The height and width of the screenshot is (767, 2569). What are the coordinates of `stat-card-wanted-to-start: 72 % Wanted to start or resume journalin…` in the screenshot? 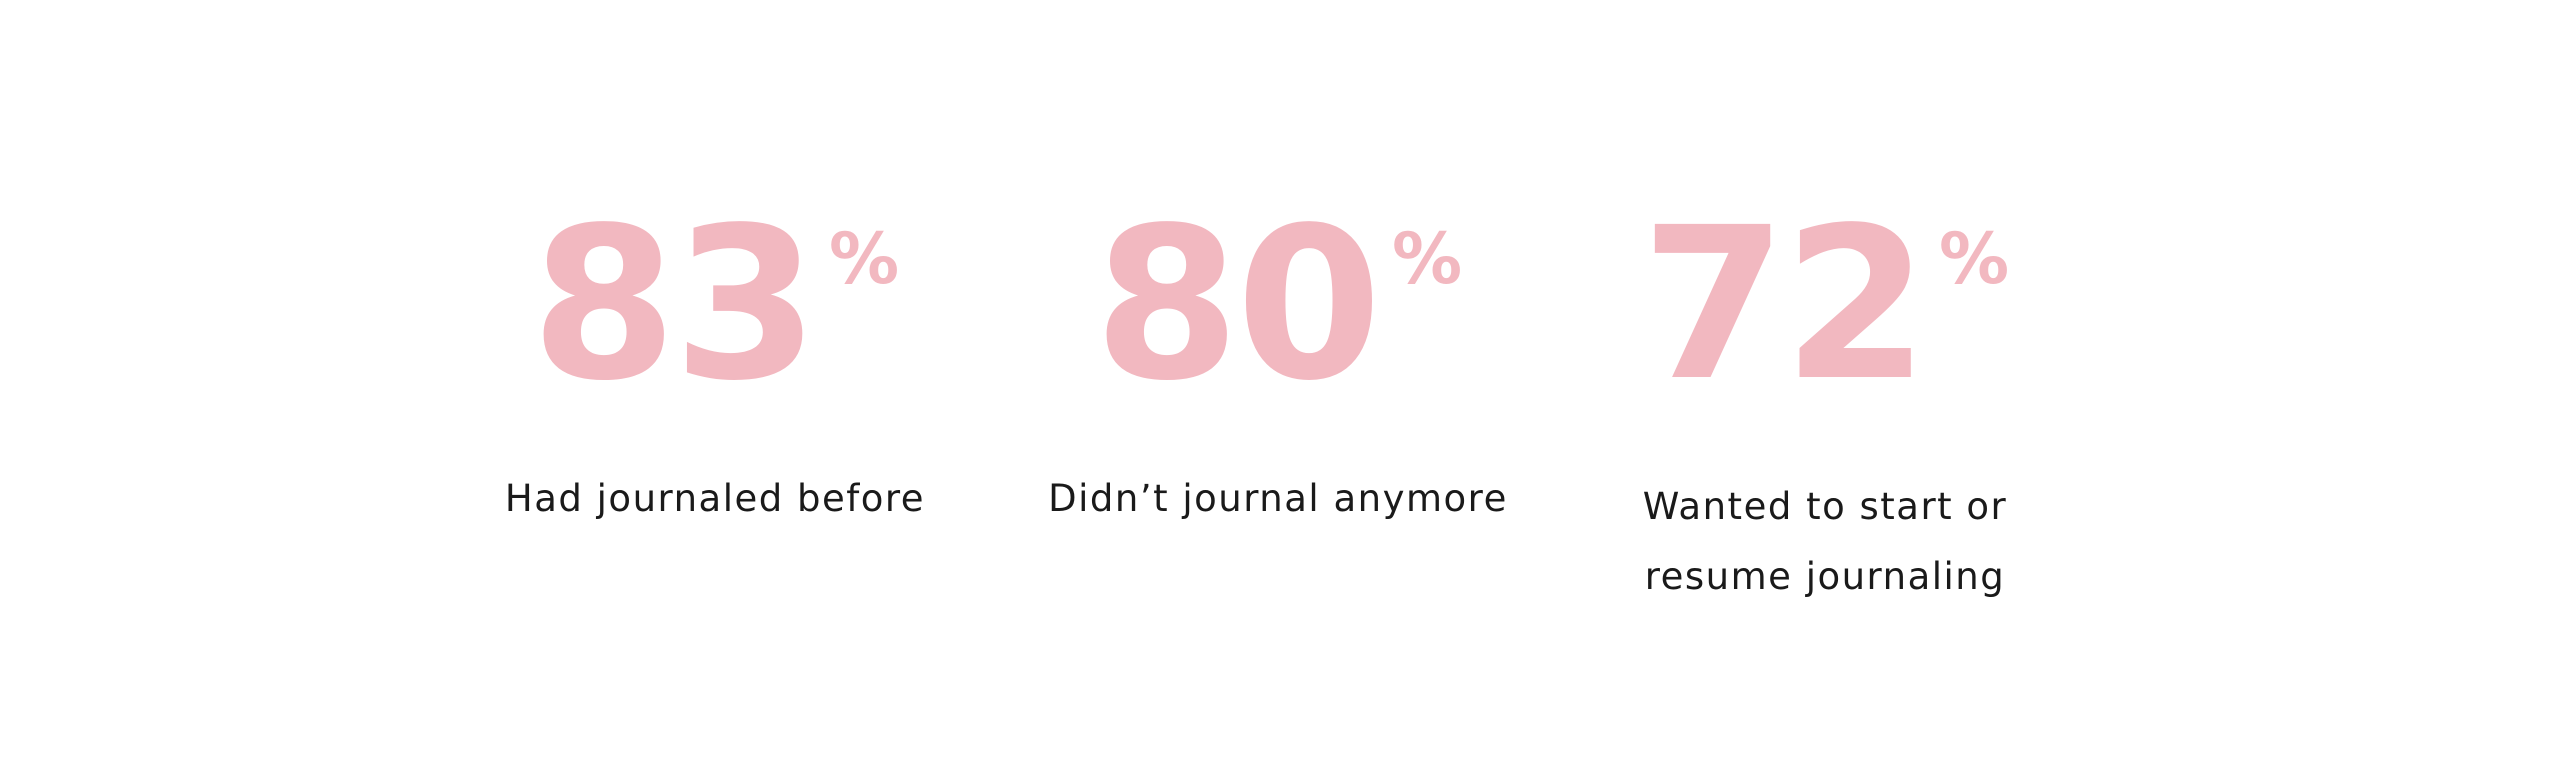 It's located at (1825, 396).